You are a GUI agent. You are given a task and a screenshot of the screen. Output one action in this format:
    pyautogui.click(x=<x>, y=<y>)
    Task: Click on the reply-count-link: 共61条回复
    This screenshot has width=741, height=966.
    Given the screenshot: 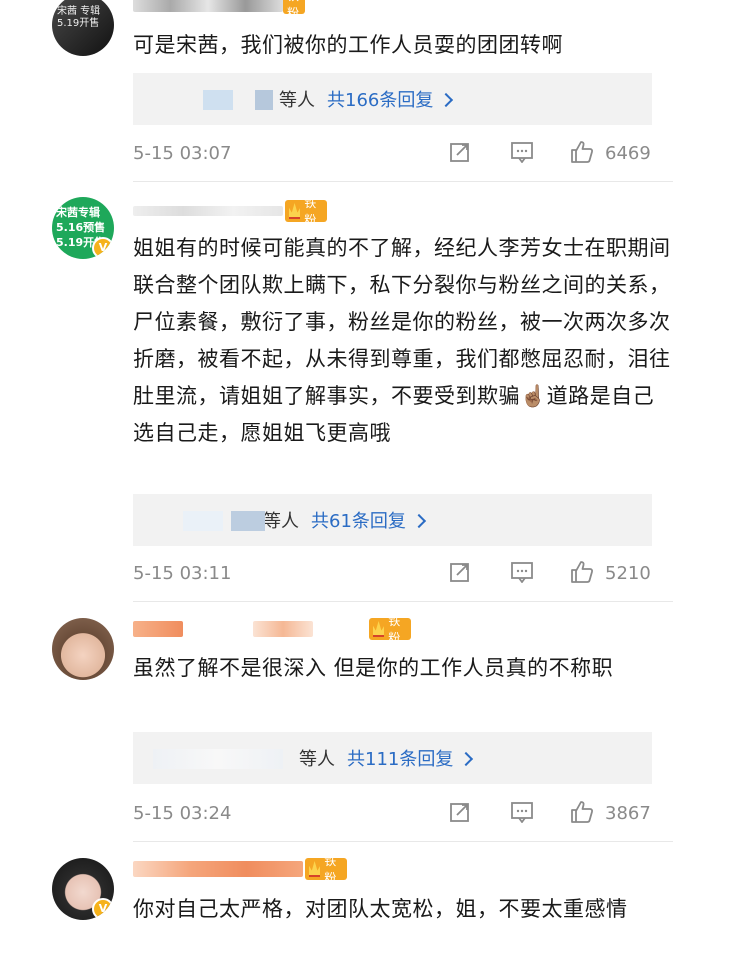 What is the action you would take?
    pyautogui.click(x=358, y=520)
    